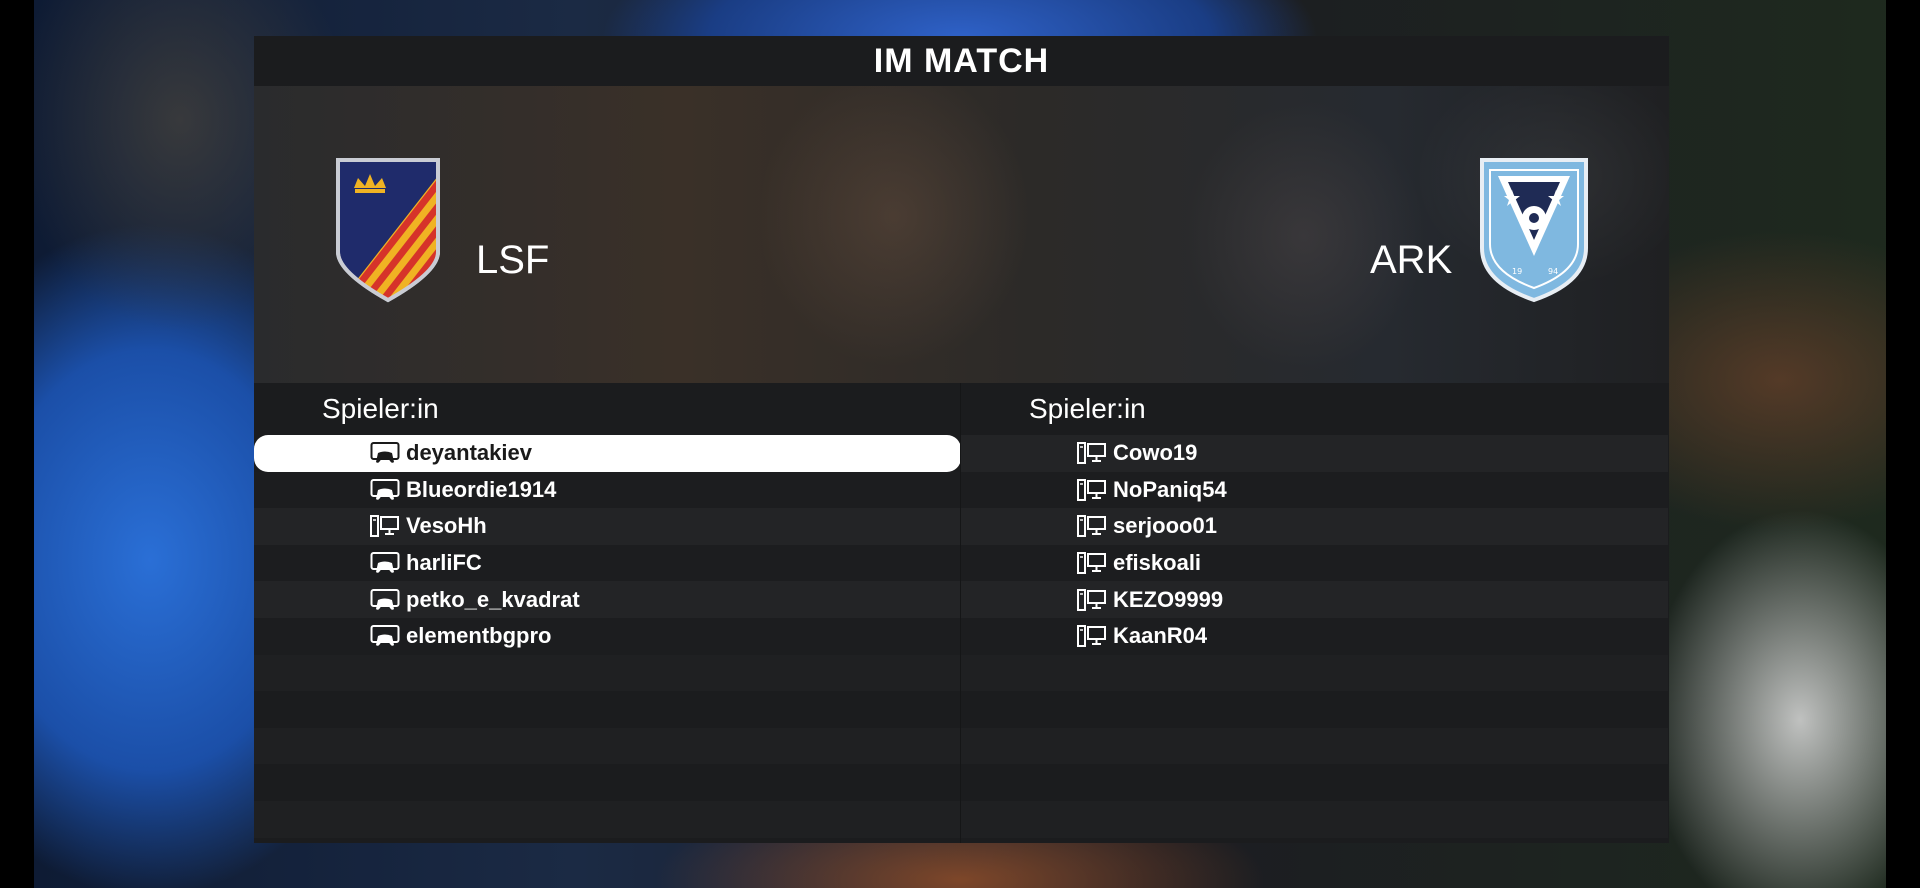  I want to click on player-name: Blueordie1914, so click(481, 489).